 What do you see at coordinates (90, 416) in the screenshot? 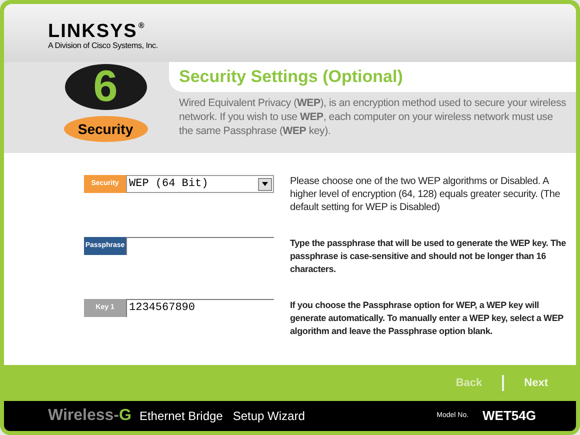
I see `product-brand: Wireless-G` at bounding box center [90, 416].